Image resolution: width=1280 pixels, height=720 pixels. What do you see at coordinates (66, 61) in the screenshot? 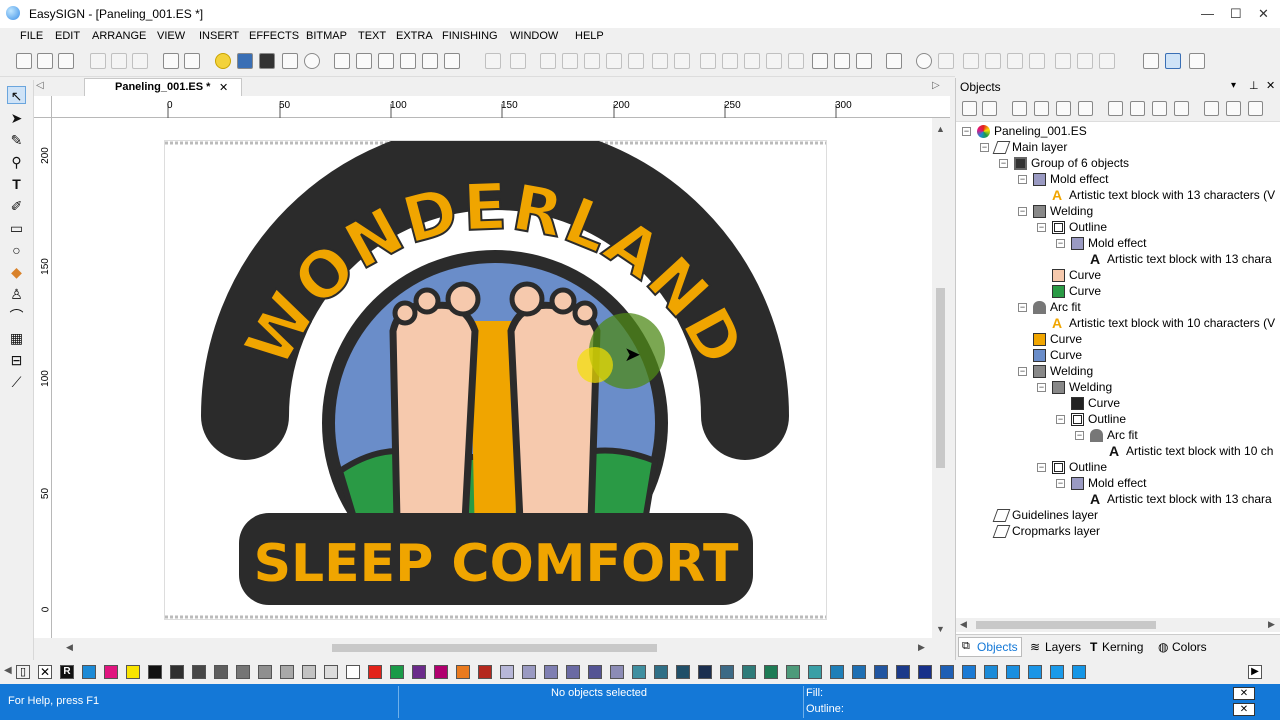
I see `save-file-icon` at bounding box center [66, 61].